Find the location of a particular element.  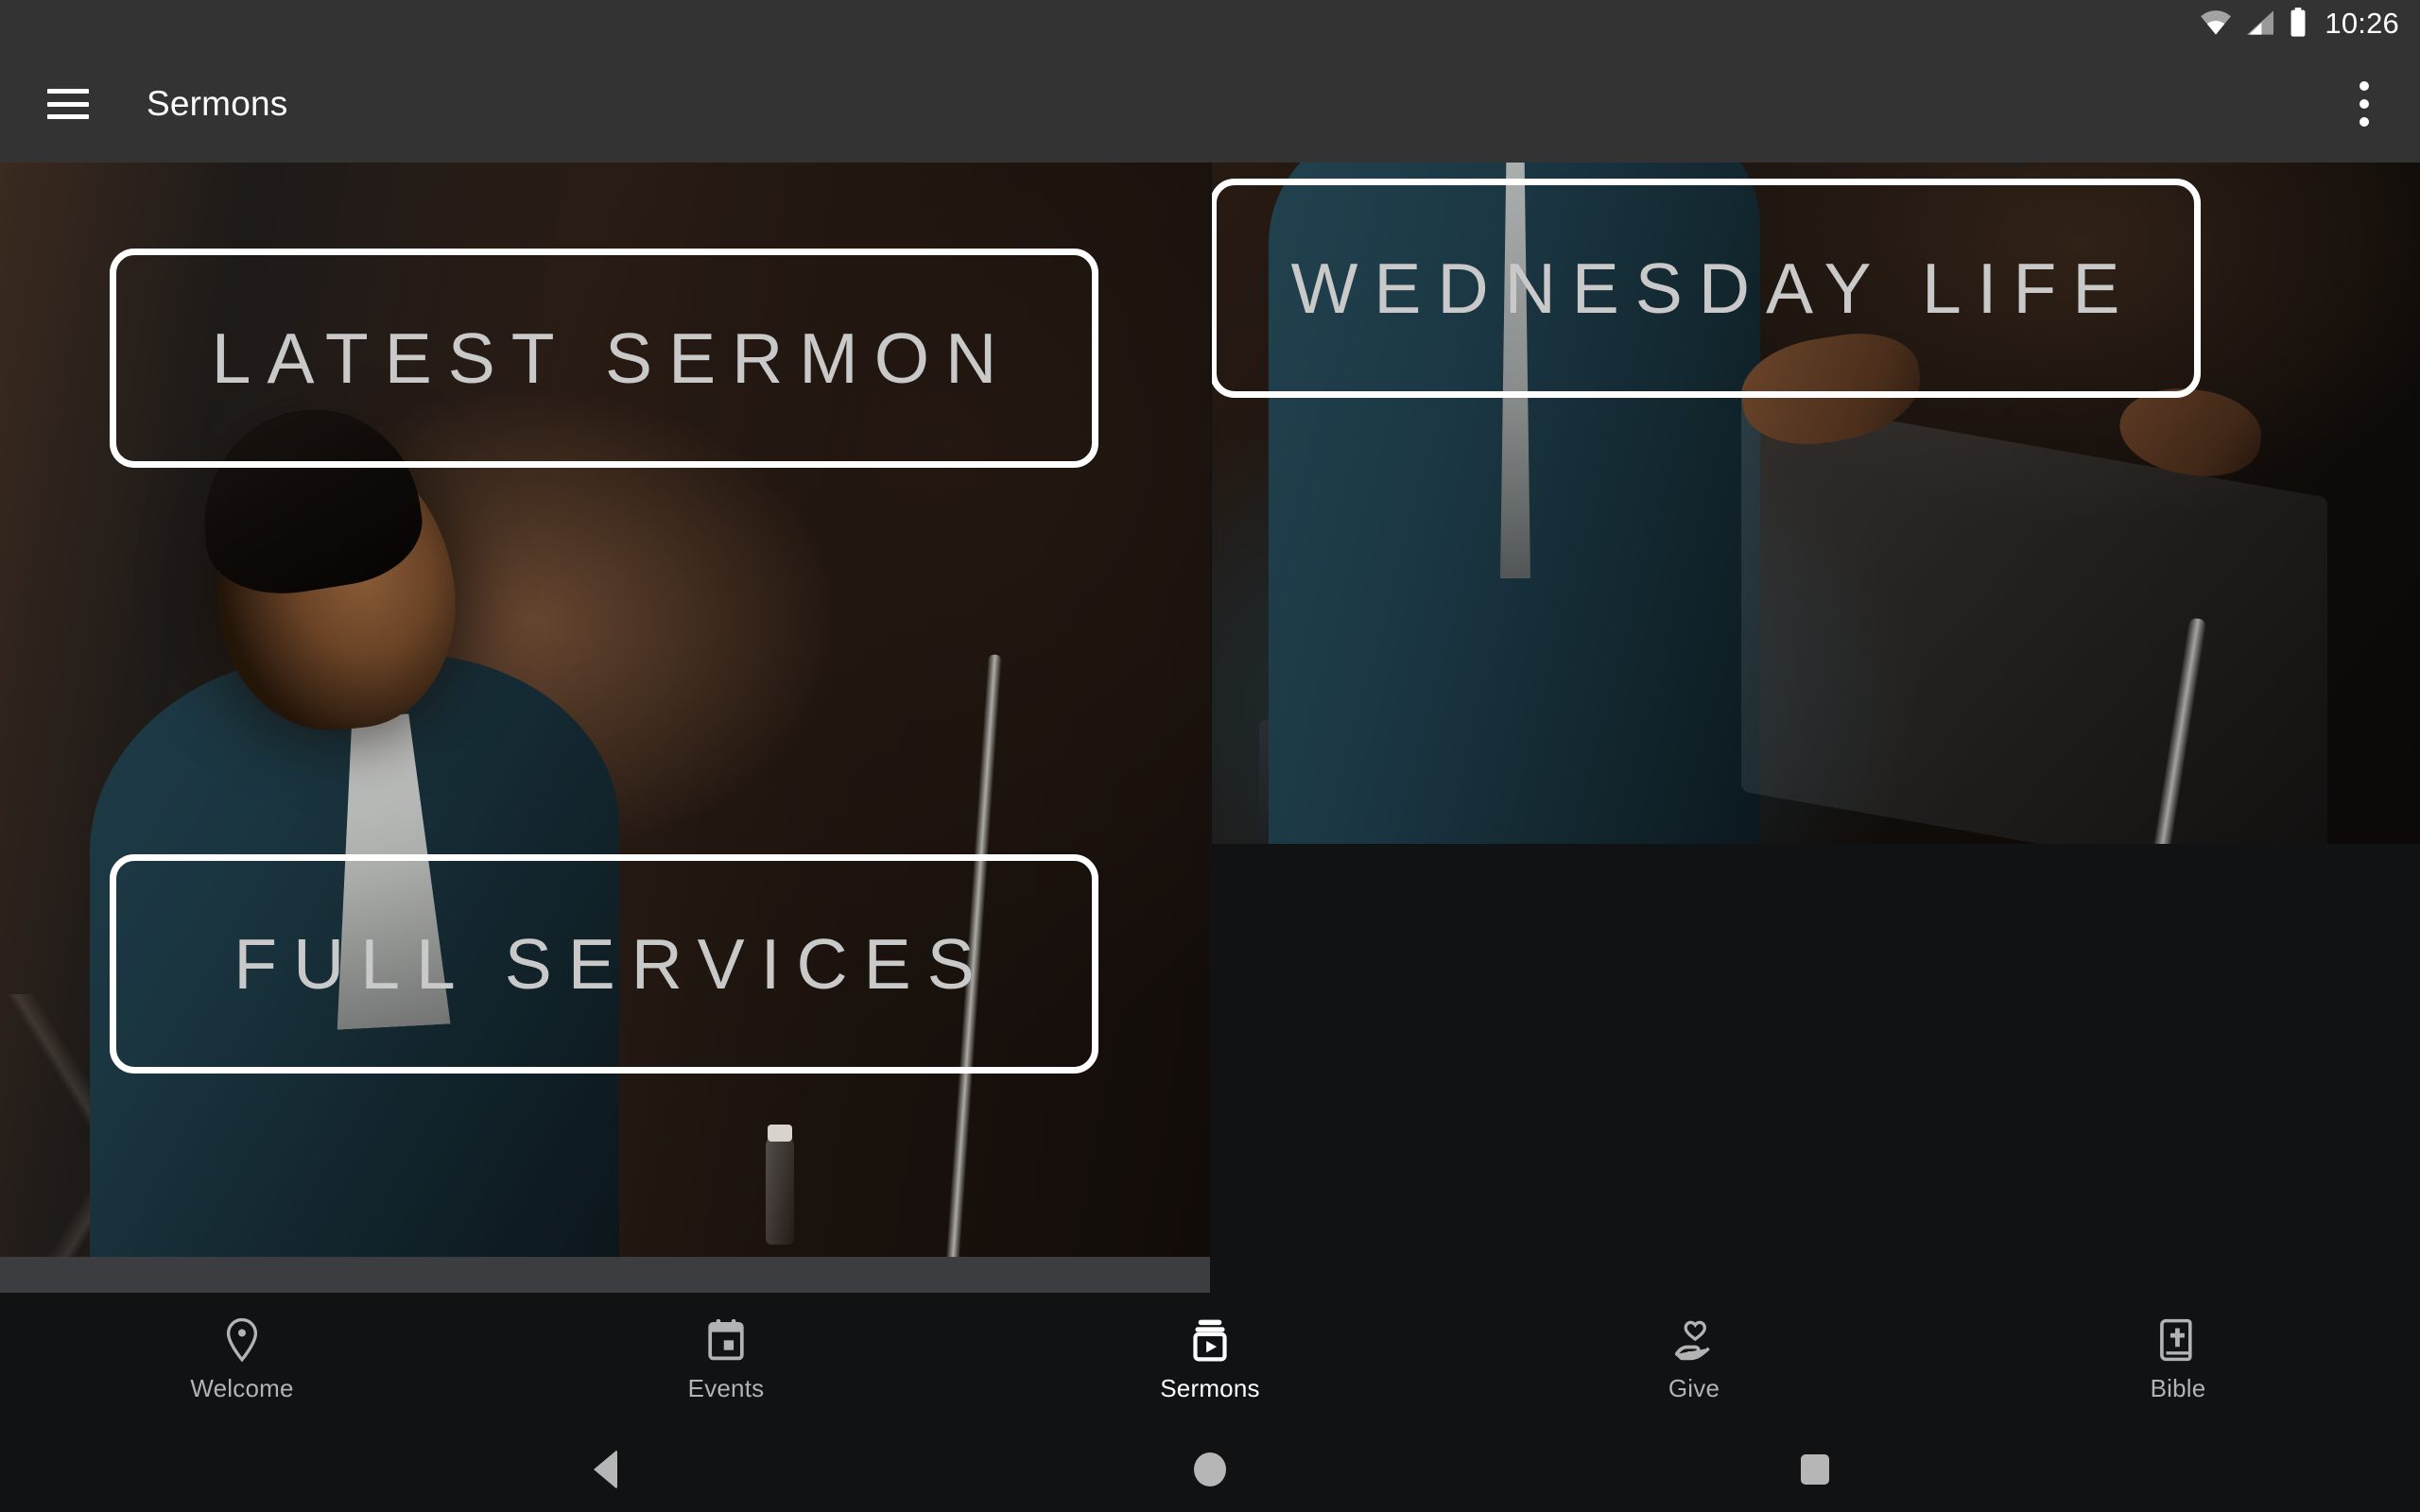

water-bottle-decor is located at coordinates (780, 1190).